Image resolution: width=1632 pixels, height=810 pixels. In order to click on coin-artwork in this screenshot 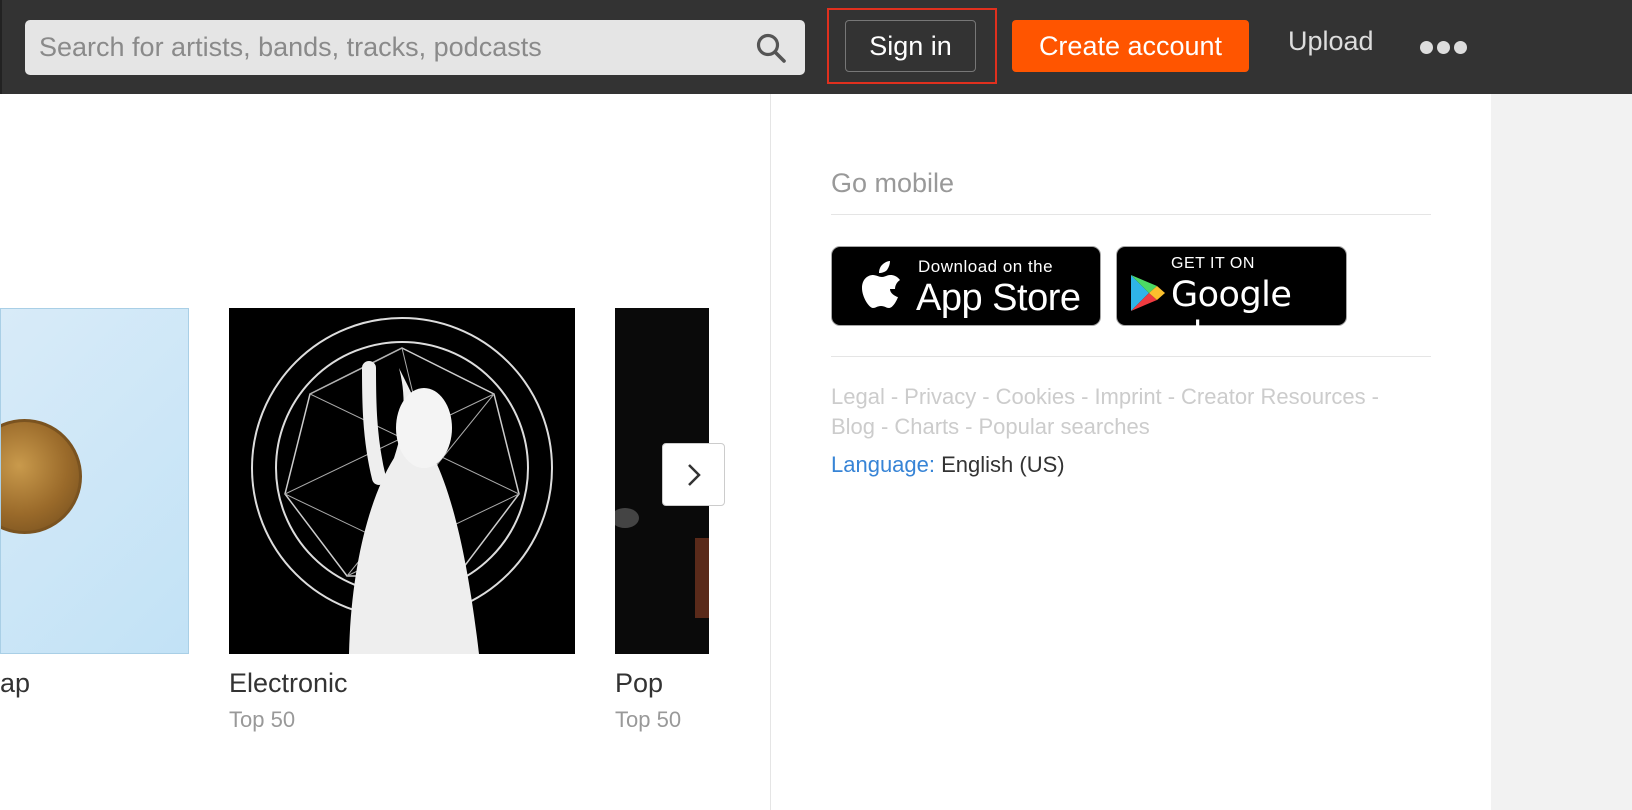, I will do `click(41, 476)`.